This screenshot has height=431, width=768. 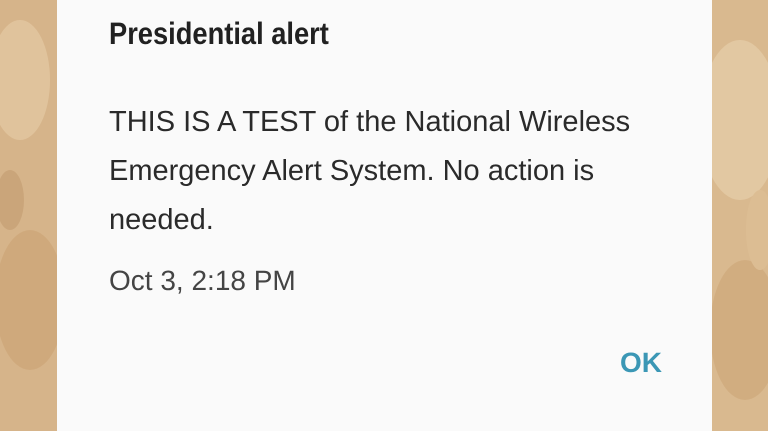 What do you see at coordinates (219, 34) in the screenshot?
I see `dialog-title: Presidential alert` at bounding box center [219, 34].